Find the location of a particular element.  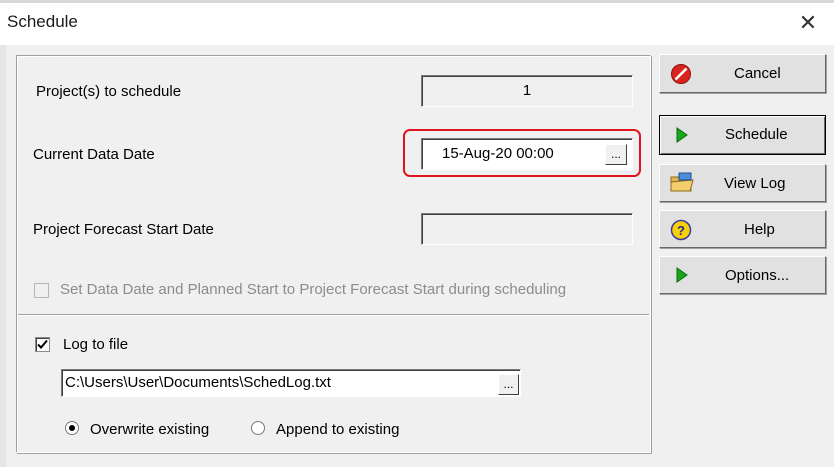

log-to-file-label: Log to file is located at coordinates (96, 344).